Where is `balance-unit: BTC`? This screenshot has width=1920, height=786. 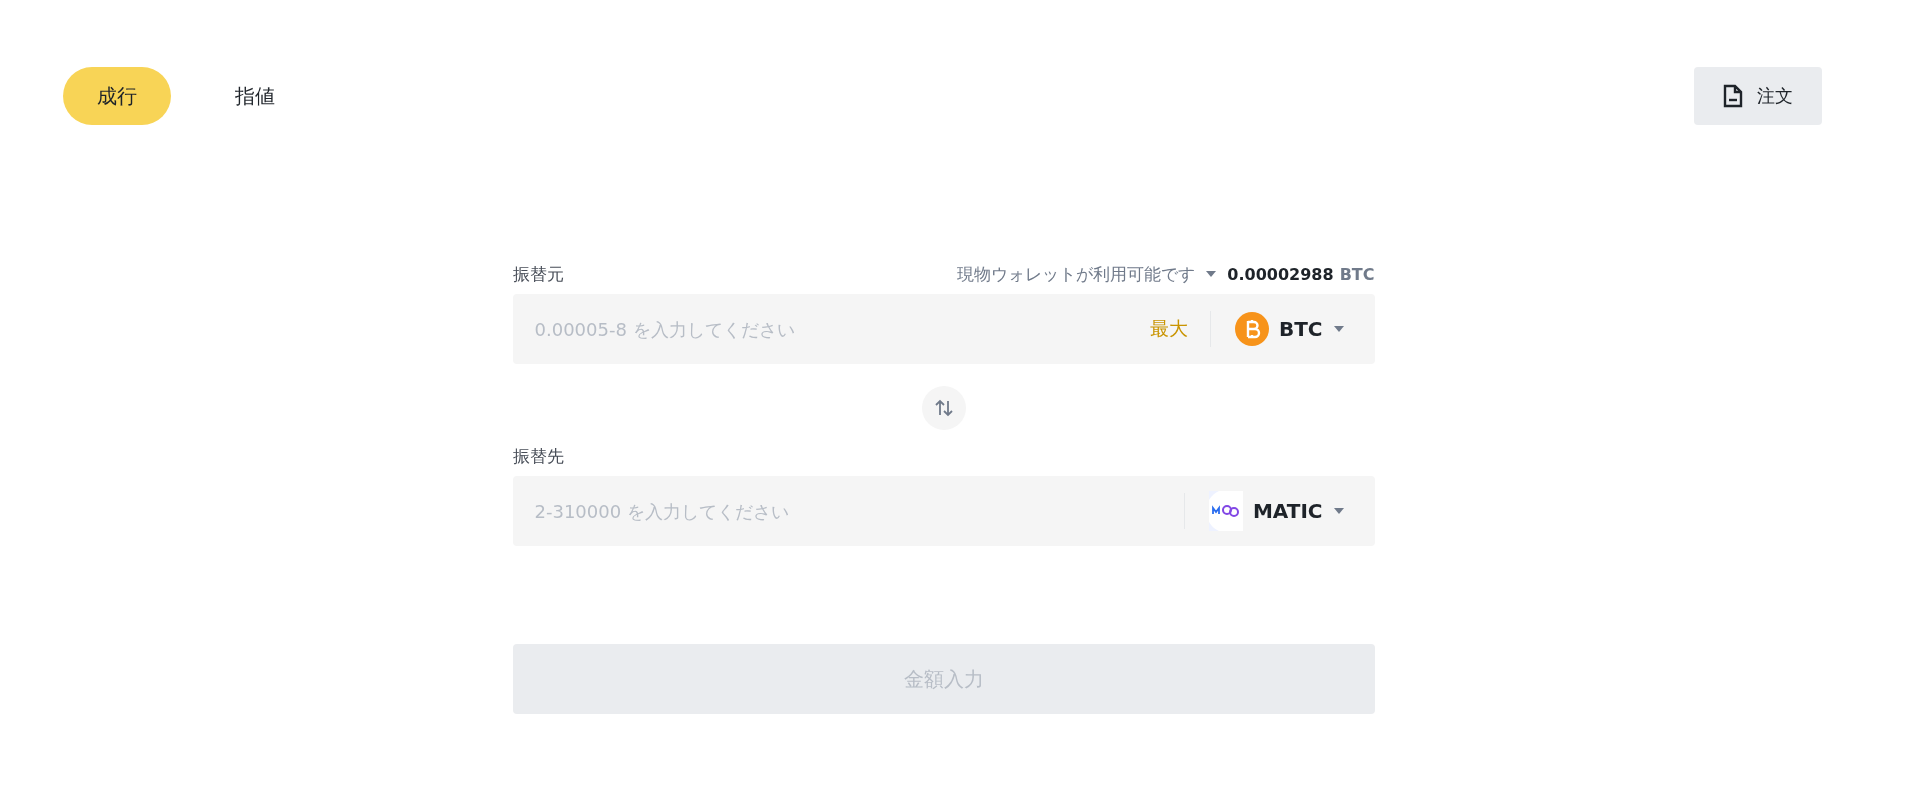
balance-unit: BTC is located at coordinates (1357, 274).